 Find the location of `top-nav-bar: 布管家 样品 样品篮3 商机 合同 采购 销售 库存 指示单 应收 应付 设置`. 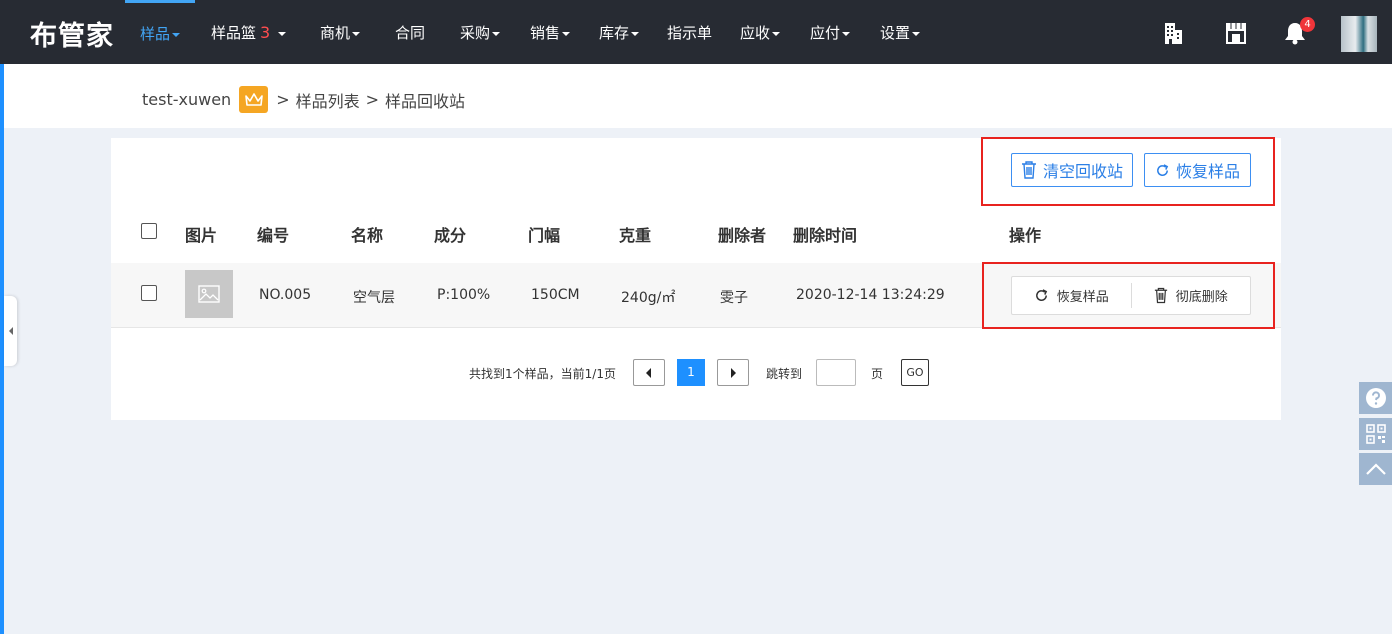

top-nav-bar: 布管家 样品 样品篮3 商机 合同 采购 销售 库存 指示单 应收 应付 设置 is located at coordinates (696, 32).